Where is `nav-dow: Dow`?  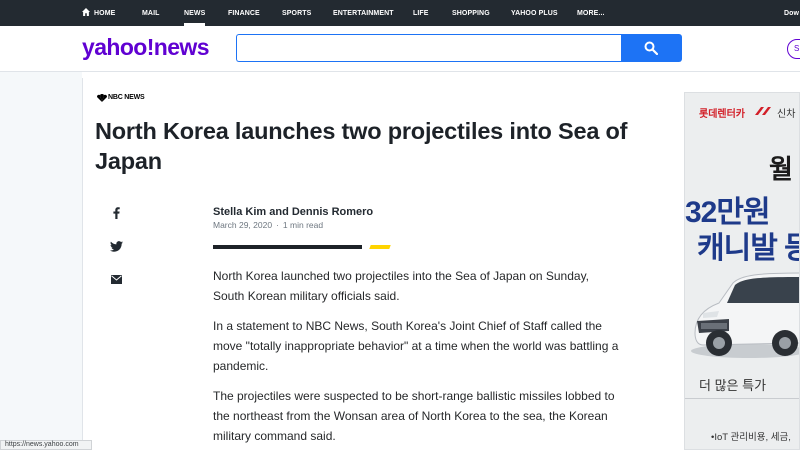 nav-dow: Dow is located at coordinates (791, 13).